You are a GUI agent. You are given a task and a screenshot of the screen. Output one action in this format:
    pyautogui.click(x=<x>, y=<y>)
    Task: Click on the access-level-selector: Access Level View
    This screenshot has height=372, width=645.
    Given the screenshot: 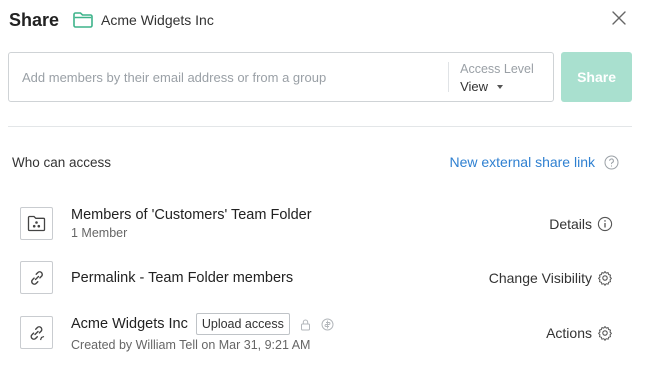 What is the action you would take?
    pyautogui.click(x=501, y=77)
    